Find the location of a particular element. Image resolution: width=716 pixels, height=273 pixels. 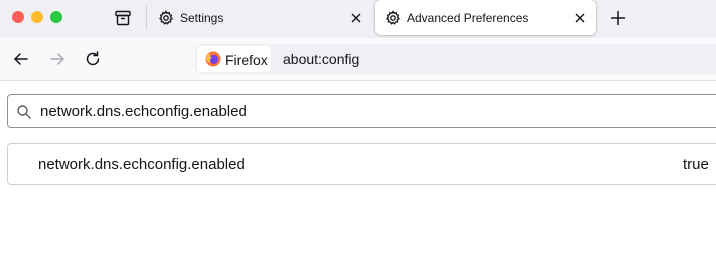

window-minimize-button is located at coordinates (37, 17).